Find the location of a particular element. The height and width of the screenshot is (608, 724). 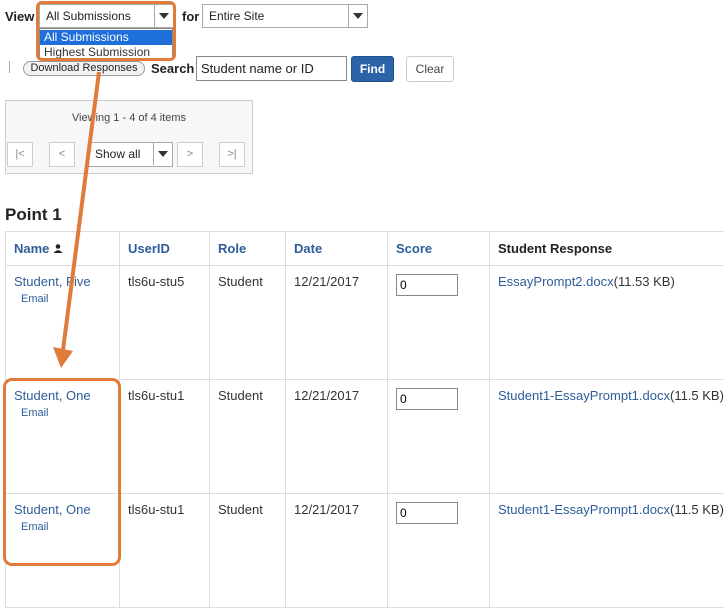

find-button: Find is located at coordinates (372, 69).